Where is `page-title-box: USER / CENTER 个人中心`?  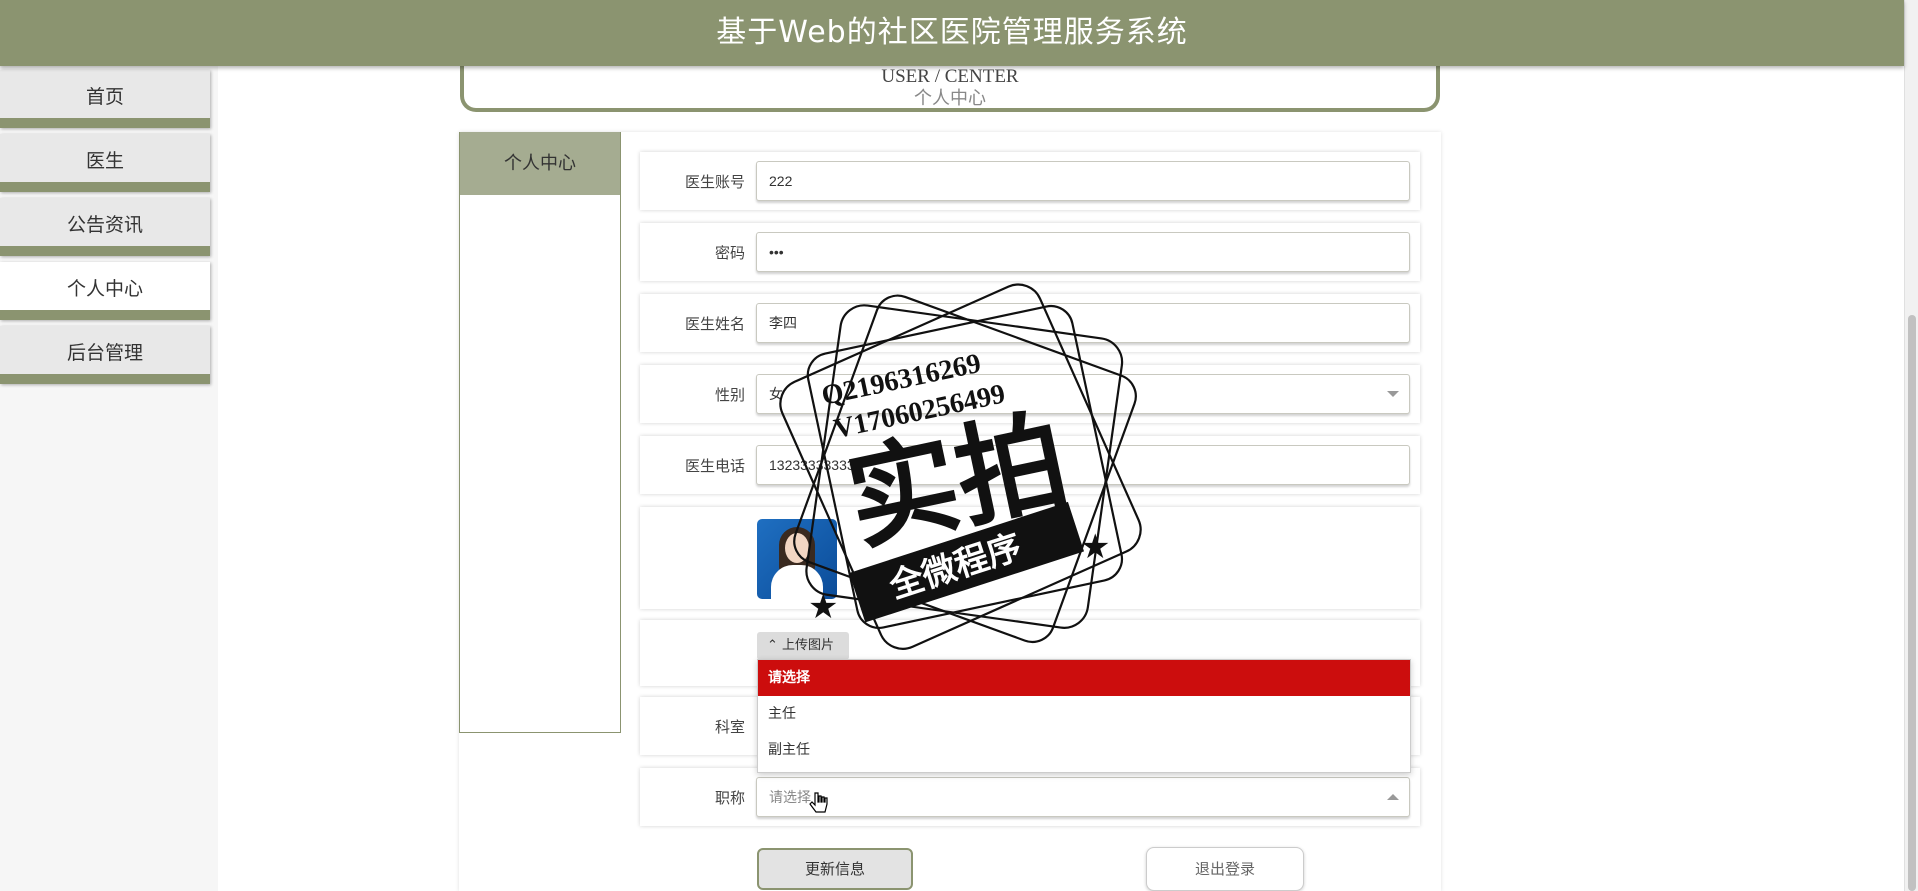
page-title-box: USER / CENTER 个人中心 is located at coordinates (950, 89).